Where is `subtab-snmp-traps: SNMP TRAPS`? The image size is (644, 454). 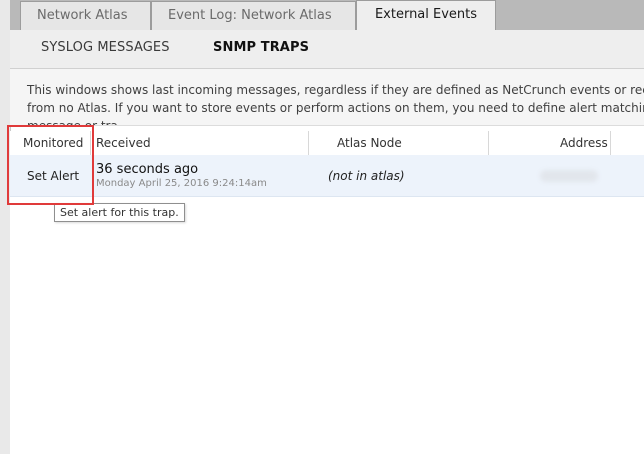
subtab-snmp-traps: SNMP TRAPS is located at coordinates (261, 47).